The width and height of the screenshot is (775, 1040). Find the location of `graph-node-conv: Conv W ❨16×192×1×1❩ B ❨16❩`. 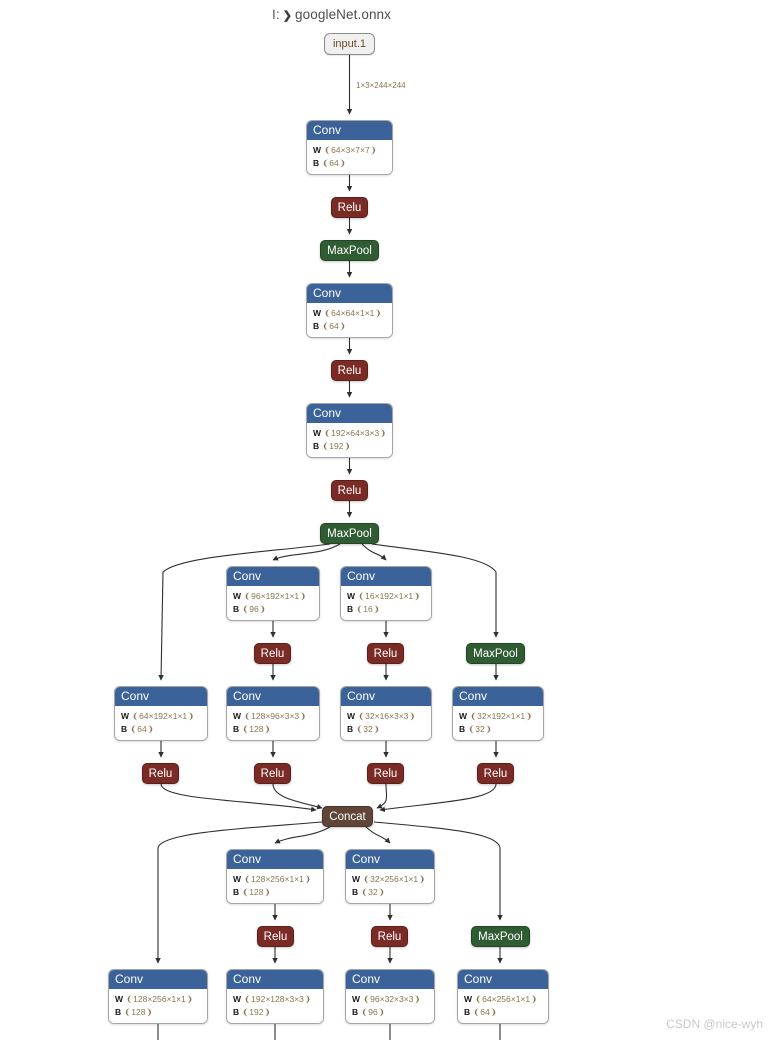

graph-node-conv: Conv W ❨16×192×1×1❩ B ❨16❩ is located at coordinates (386, 593).